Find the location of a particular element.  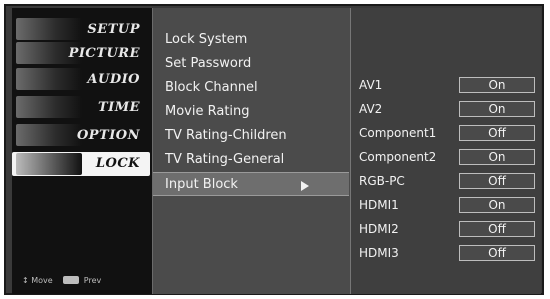

input-value-hdmi2: Off is located at coordinates (497, 229).